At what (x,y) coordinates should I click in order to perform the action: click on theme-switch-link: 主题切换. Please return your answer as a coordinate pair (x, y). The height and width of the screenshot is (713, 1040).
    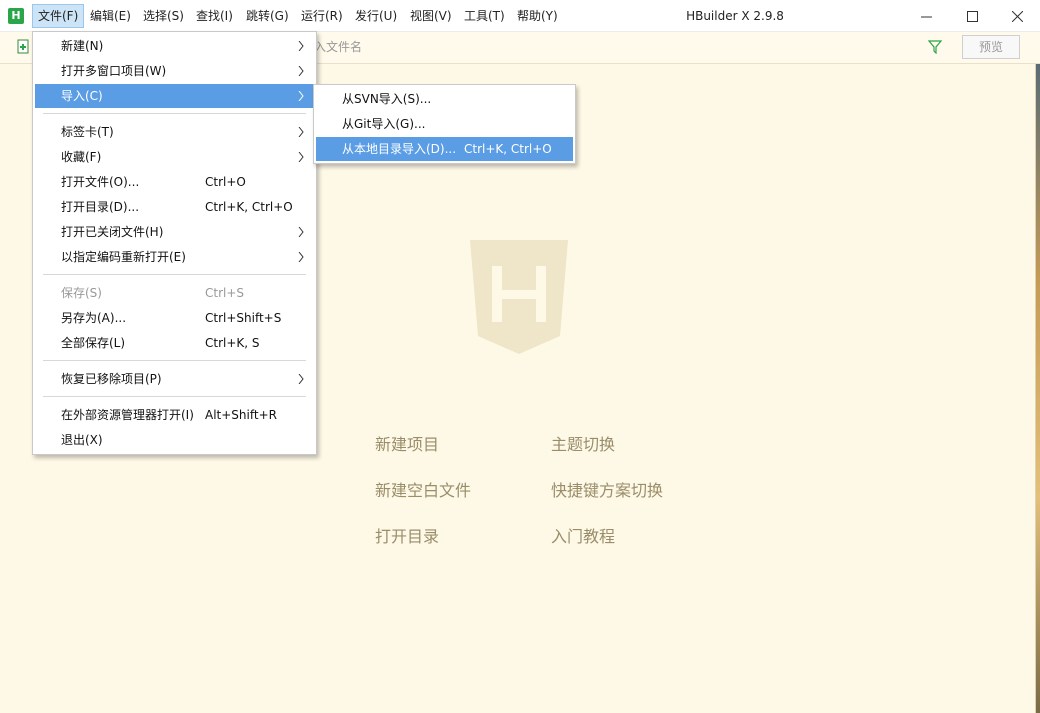
    Looking at the image, I should click on (583, 443).